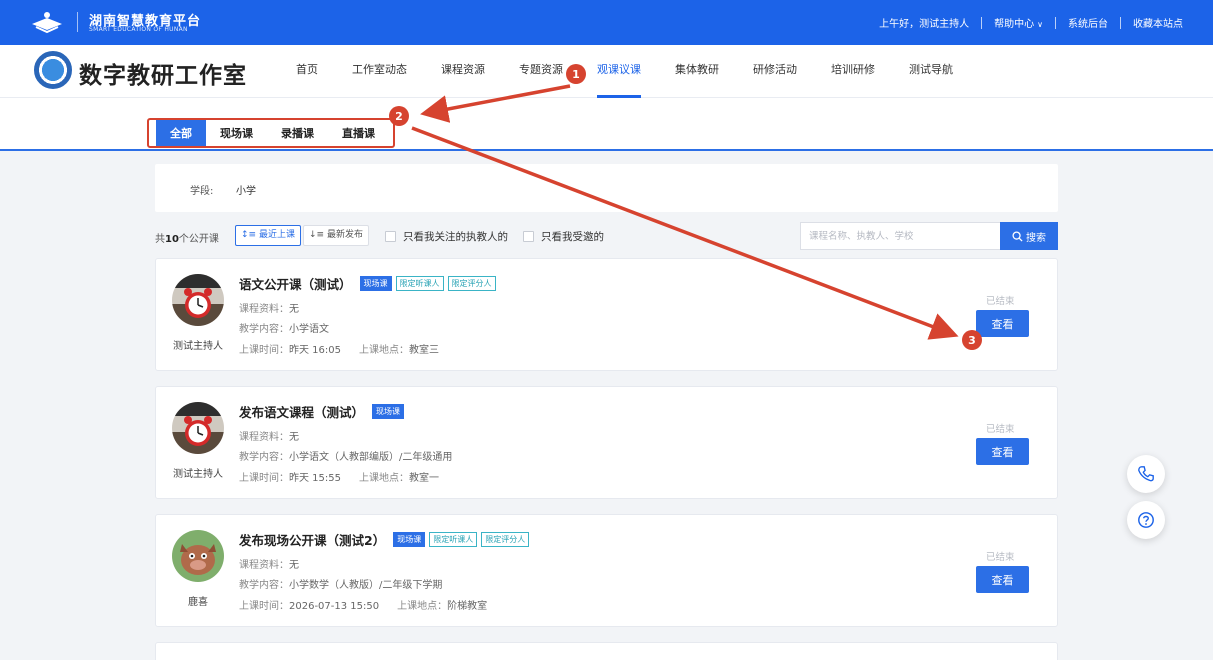 The height and width of the screenshot is (660, 1213). I want to click on course-content: 教学内容：小学数学（人教版）/二年级下学期, so click(340, 583).